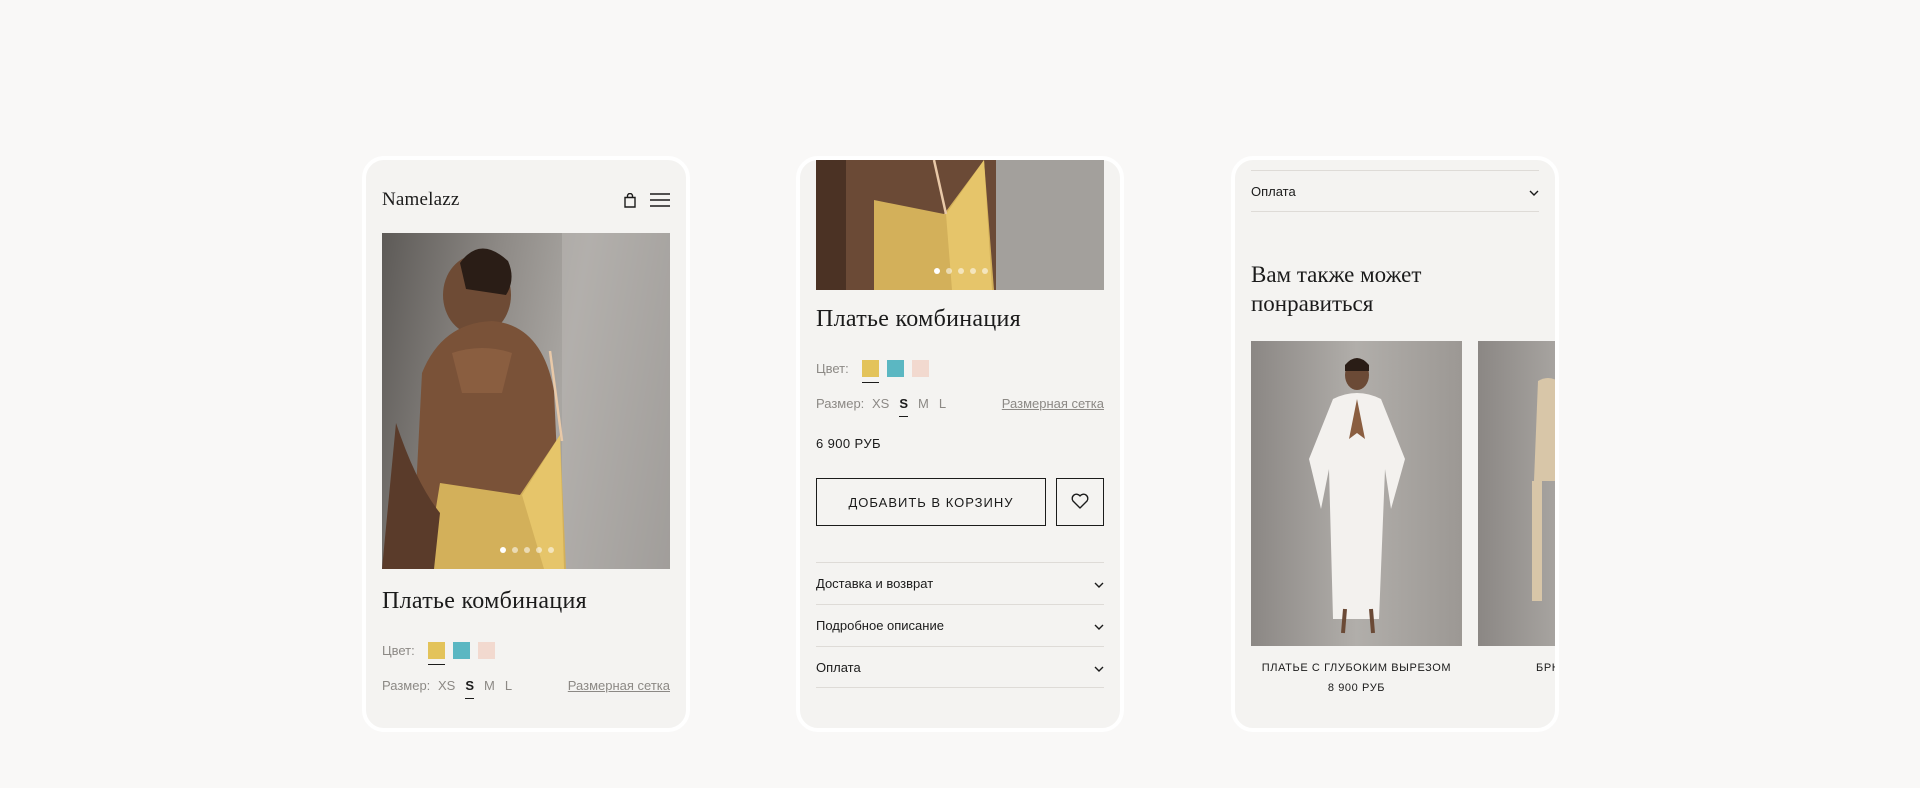  Describe the element at coordinates (421, 200) in the screenshot. I see `brand-logo: Namelazz` at that location.